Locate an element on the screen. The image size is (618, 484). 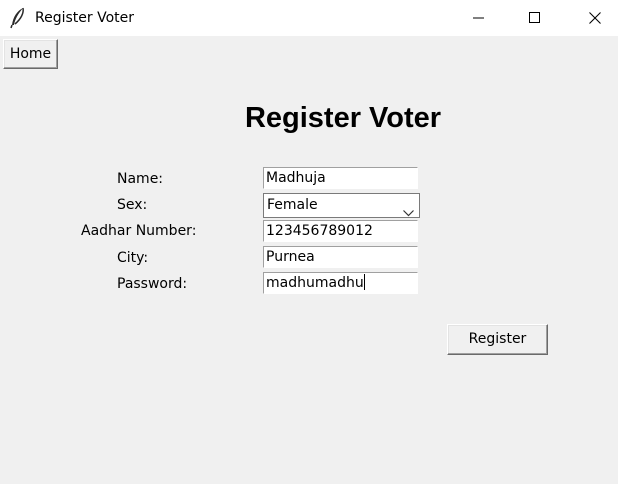
password-field: madhumadhu is located at coordinates (340, 283).